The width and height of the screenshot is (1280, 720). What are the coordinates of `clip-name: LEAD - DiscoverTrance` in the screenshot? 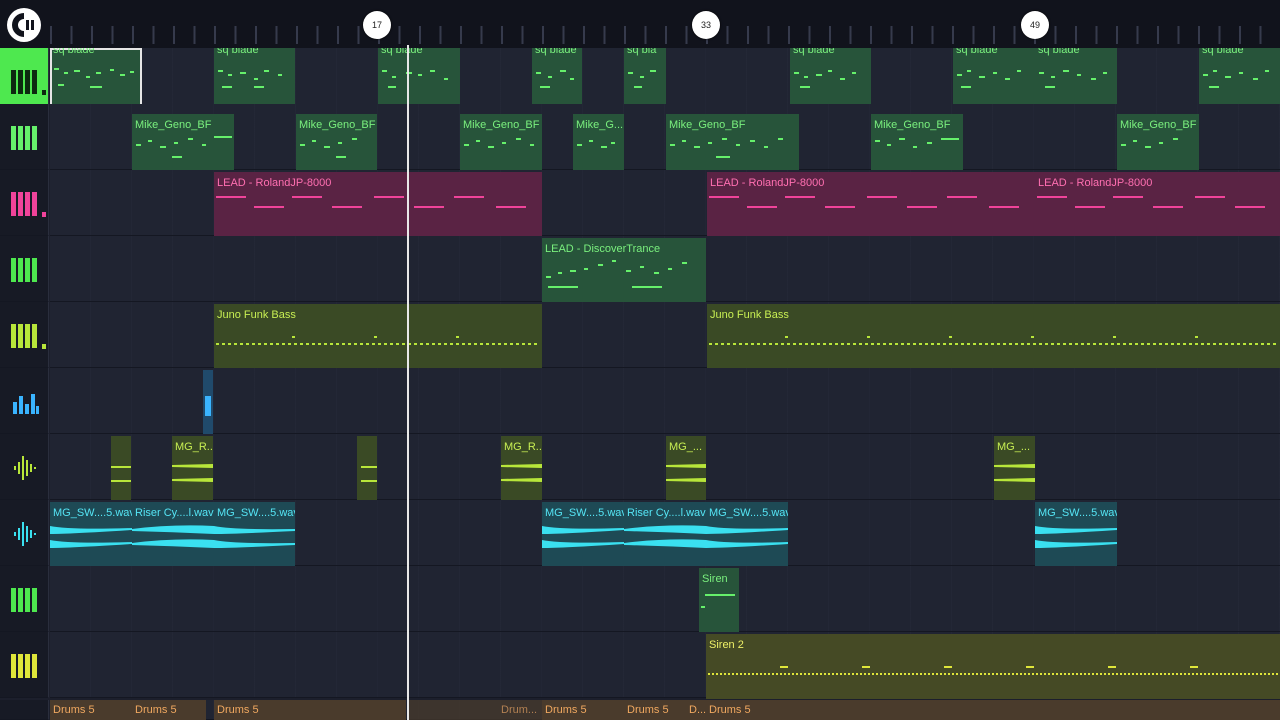 It's located at (603, 249).